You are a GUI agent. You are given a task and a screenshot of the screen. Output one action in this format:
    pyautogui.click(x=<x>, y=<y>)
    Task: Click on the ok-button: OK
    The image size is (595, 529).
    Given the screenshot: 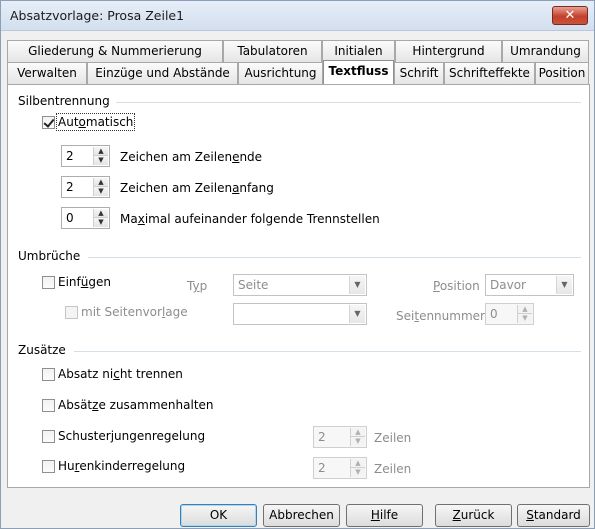 What is the action you would take?
    pyautogui.click(x=218, y=515)
    